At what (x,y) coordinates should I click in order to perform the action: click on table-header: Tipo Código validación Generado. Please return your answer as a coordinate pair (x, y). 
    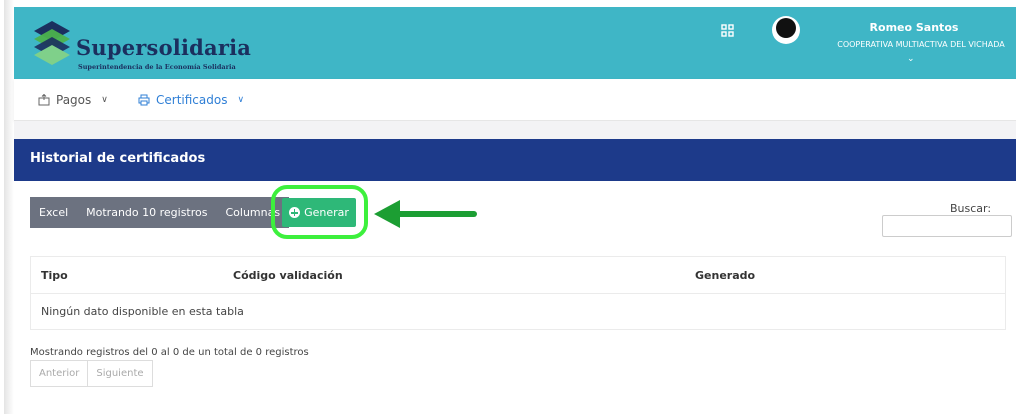
    Looking at the image, I should click on (518, 275).